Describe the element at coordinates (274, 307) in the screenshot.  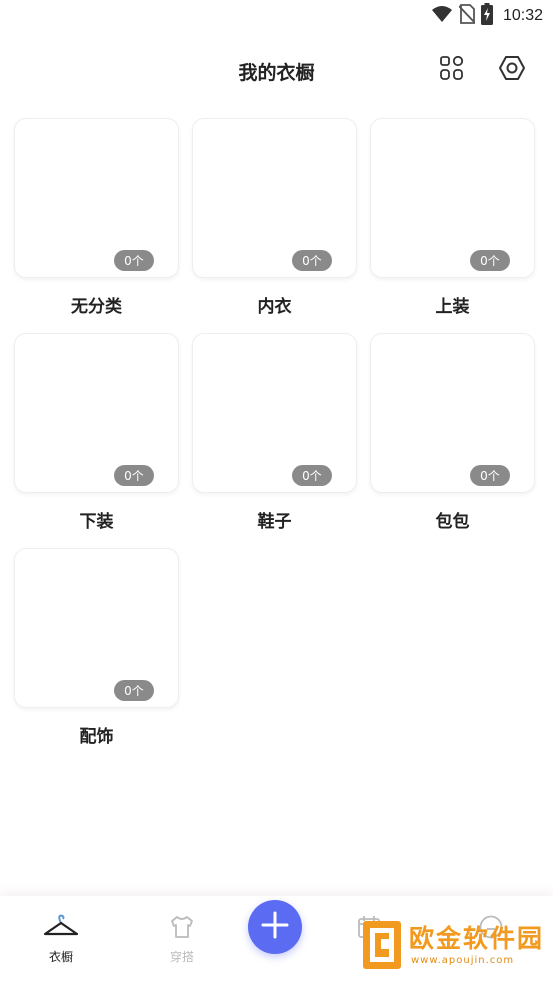
I see `category-label: 内衣` at that location.